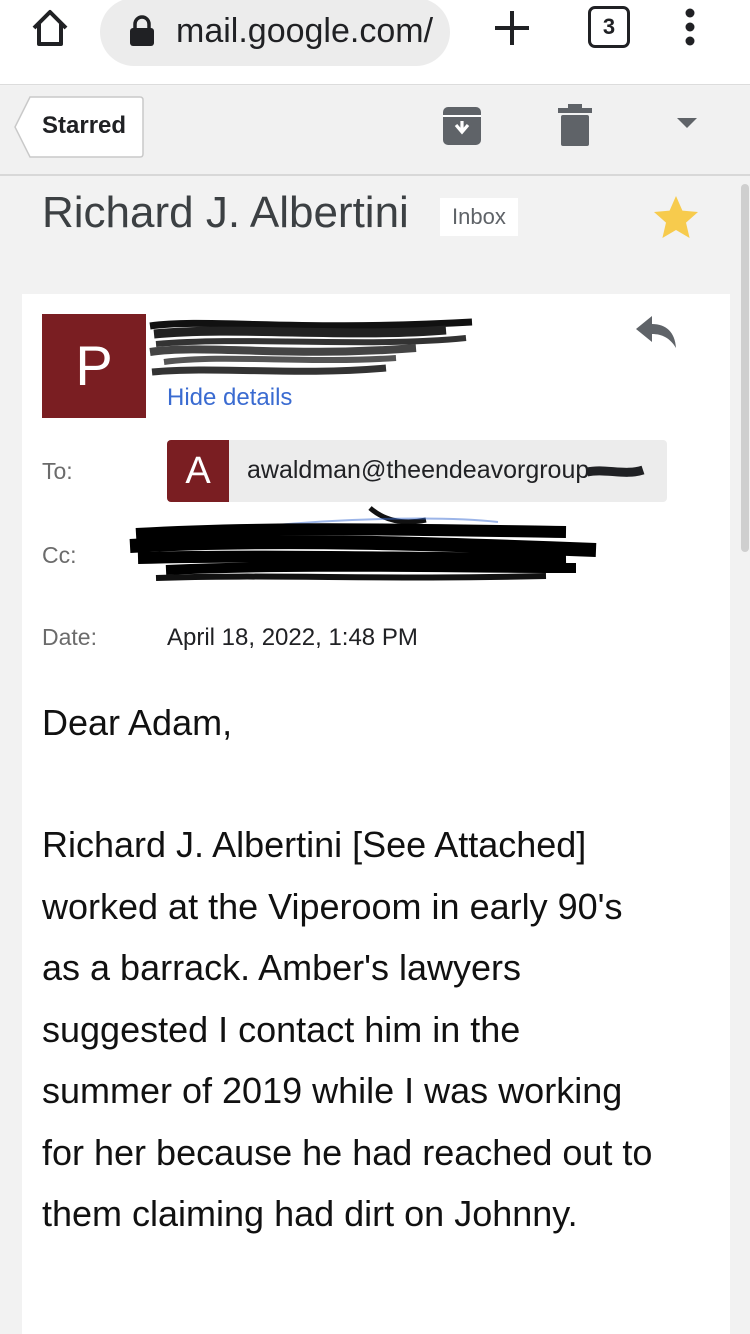  I want to click on body-line: worked at the Viperoom in early 90's, so click(332, 906).